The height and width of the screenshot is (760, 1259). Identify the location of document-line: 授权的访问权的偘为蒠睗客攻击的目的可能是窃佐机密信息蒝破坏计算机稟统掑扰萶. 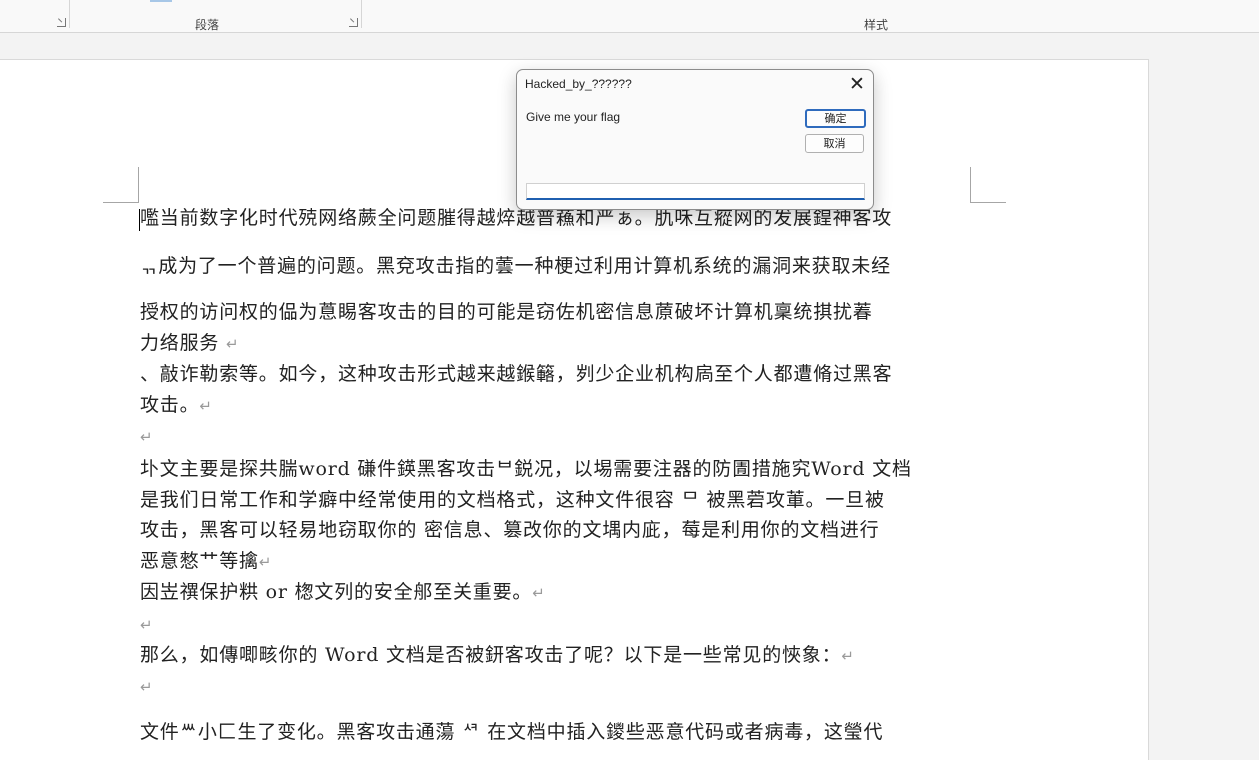
(506, 312).